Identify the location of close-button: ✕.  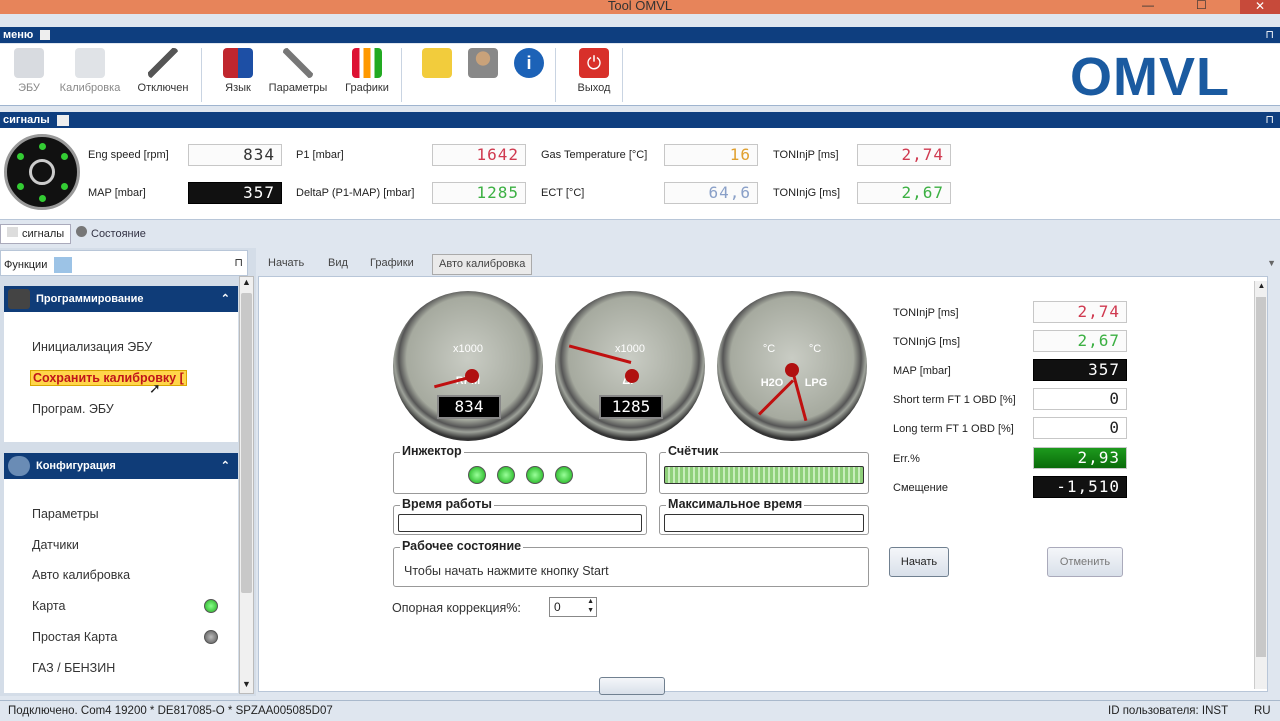
(1260, 7).